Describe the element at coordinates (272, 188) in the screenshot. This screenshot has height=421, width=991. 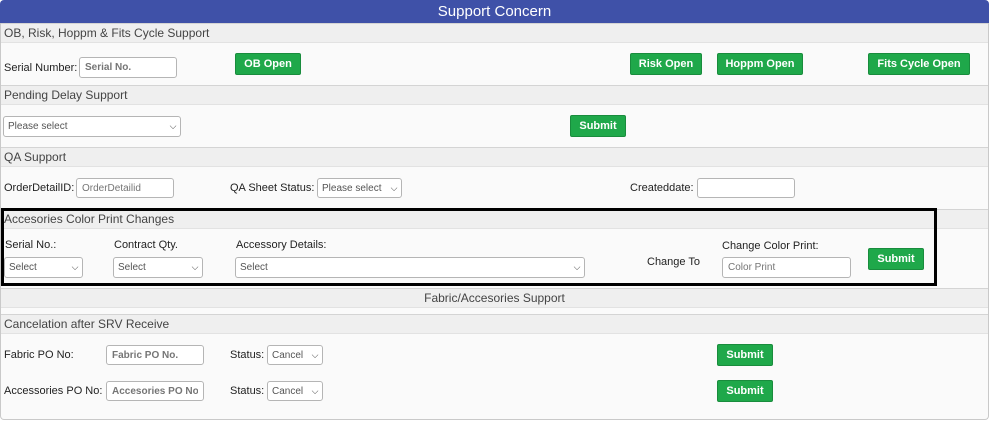
I see `qa-sheet-status-label: QA Sheet Status:` at that location.